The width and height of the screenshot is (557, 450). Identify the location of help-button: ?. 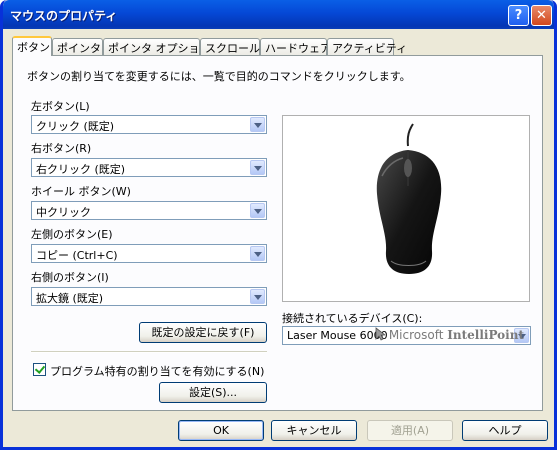
(518, 15).